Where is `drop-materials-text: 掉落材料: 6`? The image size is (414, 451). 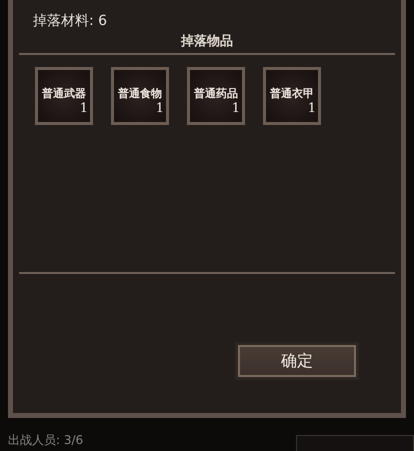 drop-materials-text: 掉落材料: 6 is located at coordinates (70, 21).